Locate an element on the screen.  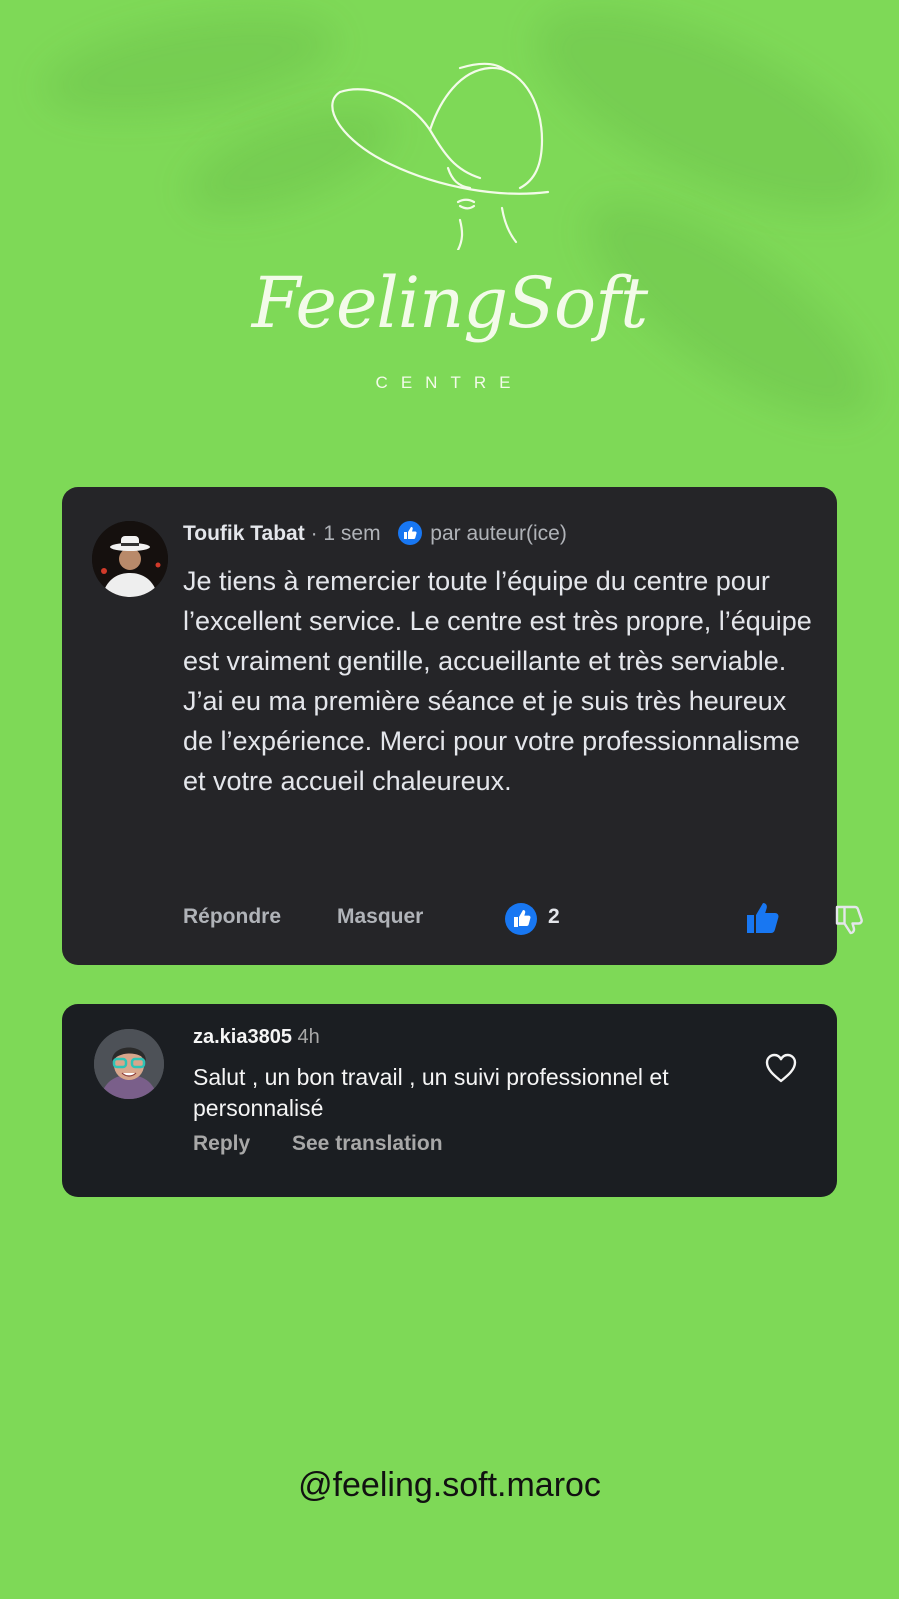
woman-hat-icon is located at coordinates (440, 156).